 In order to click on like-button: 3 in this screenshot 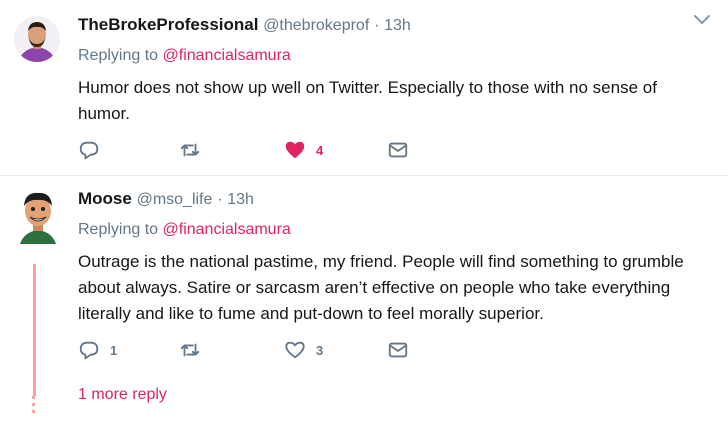, I will do `click(303, 350)`.